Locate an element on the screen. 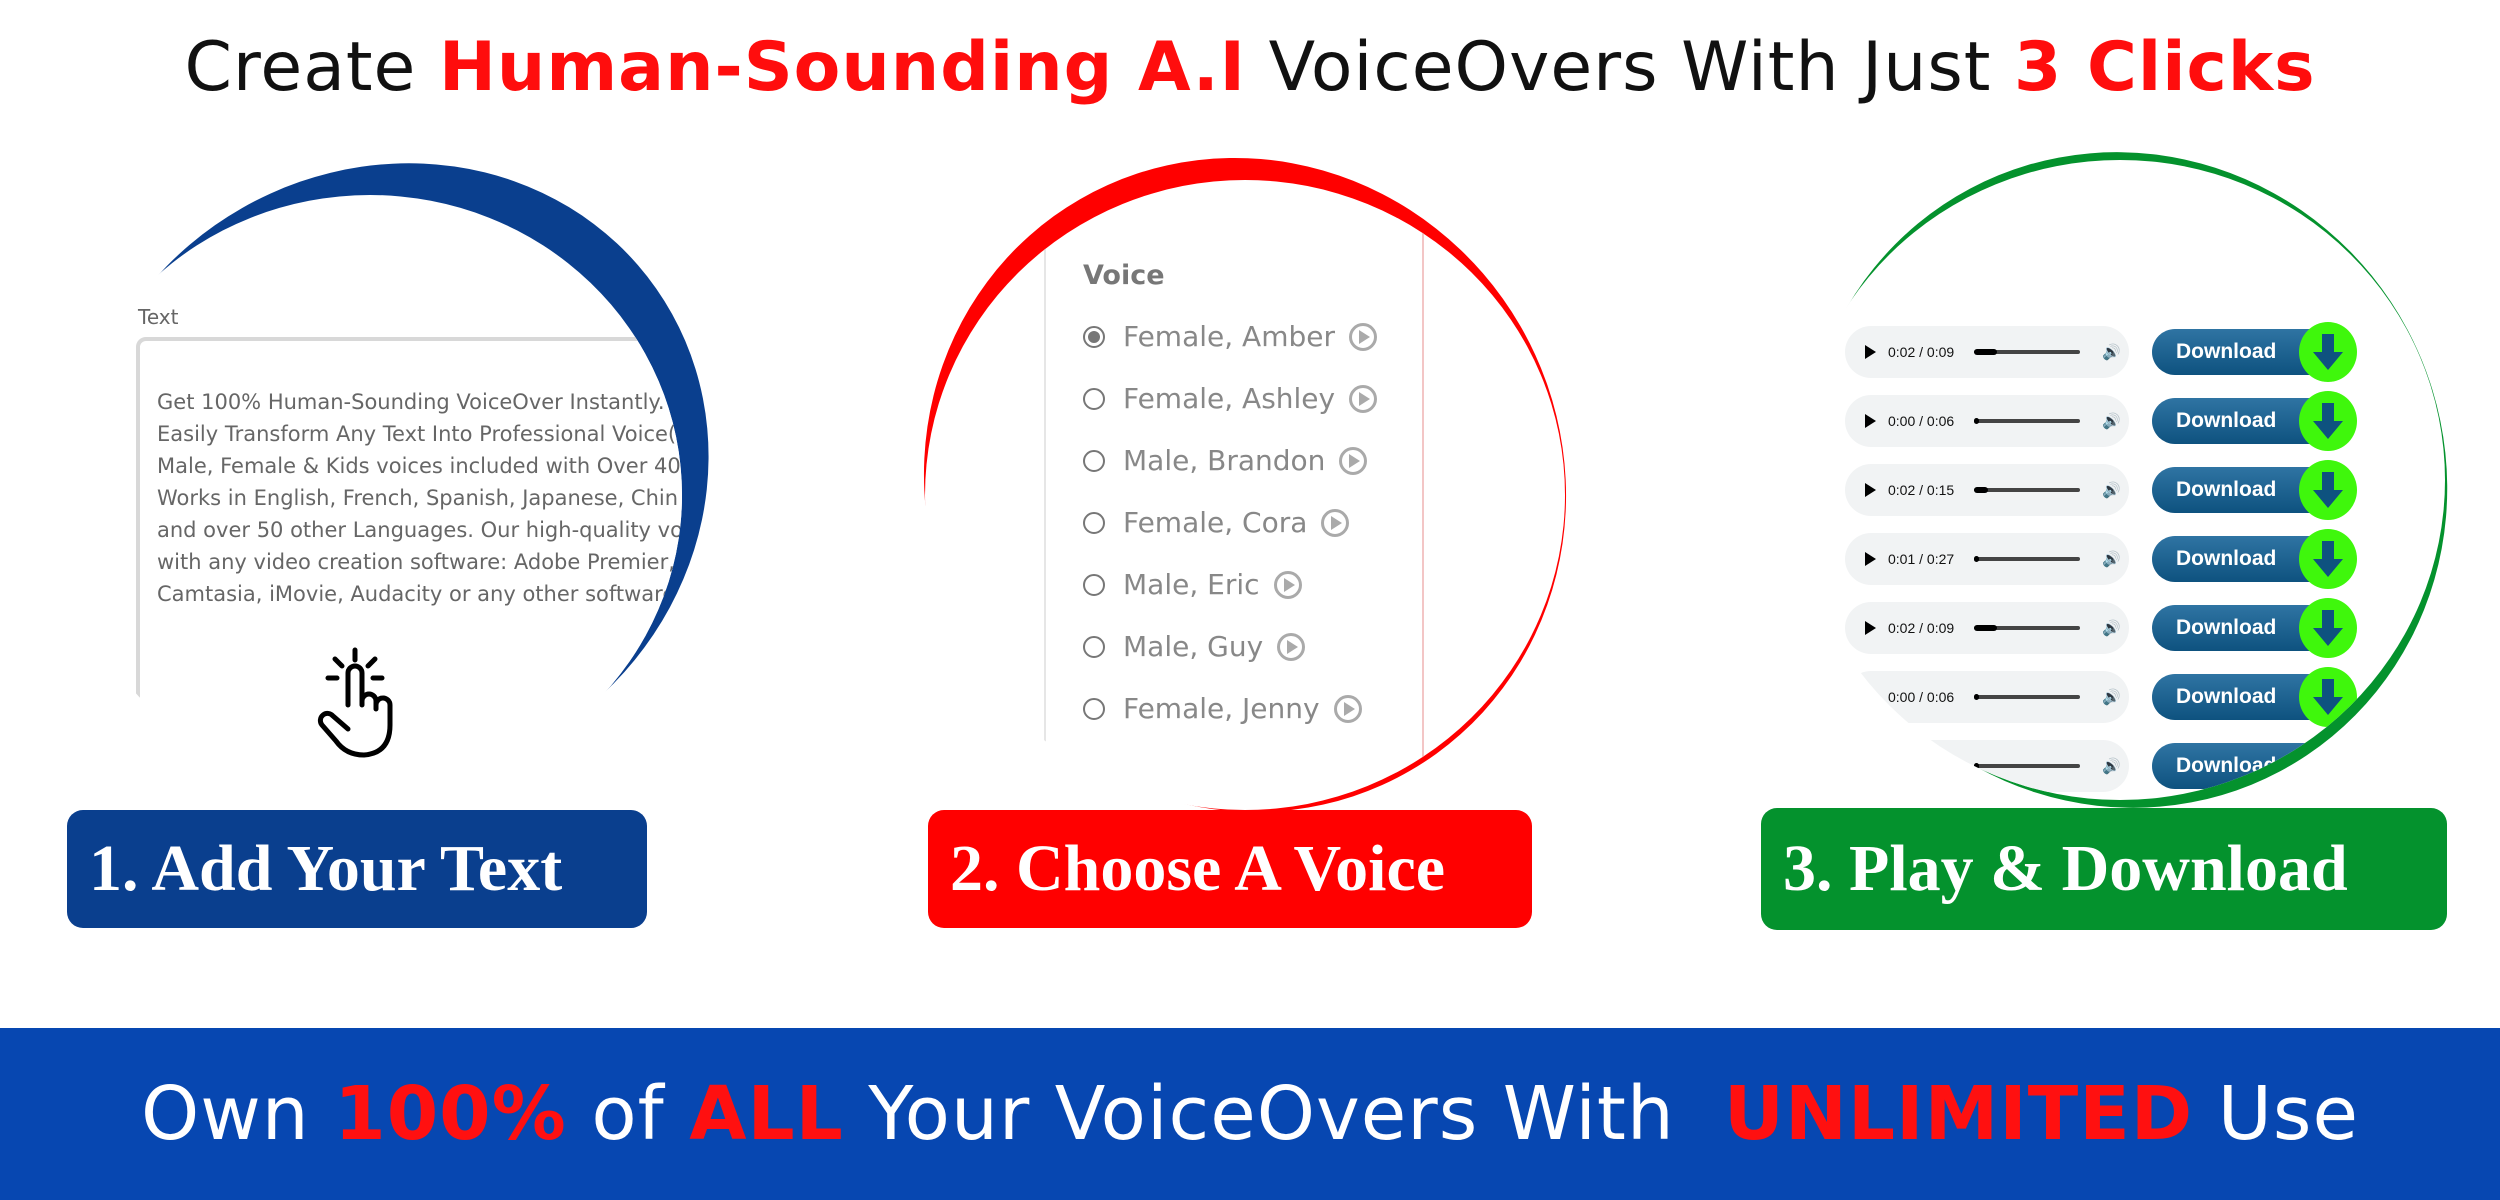 The image size is (2500, 1200). banner-text: Own is located at coordinates (238, 1114).